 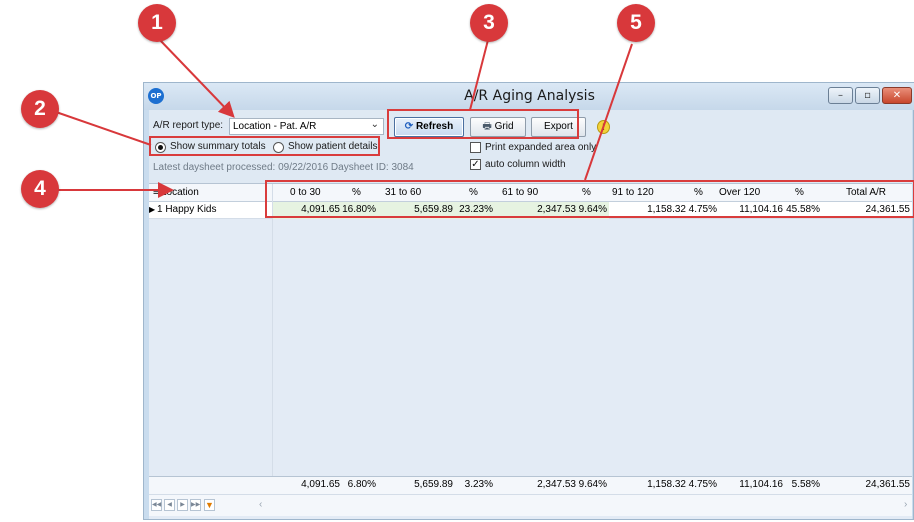 I want to click on report-type-dropdown: Location - Pat. A/R ⌄, so click(x=306, y=126).